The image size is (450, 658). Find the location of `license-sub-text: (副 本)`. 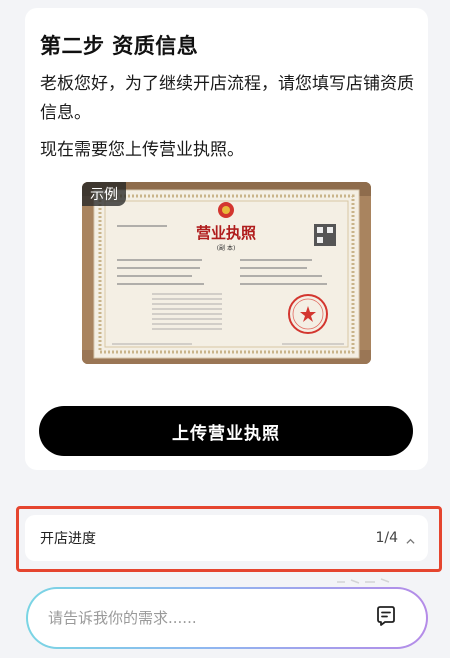

license-sub-text: (副 本) is located at coordinates (226, 248).